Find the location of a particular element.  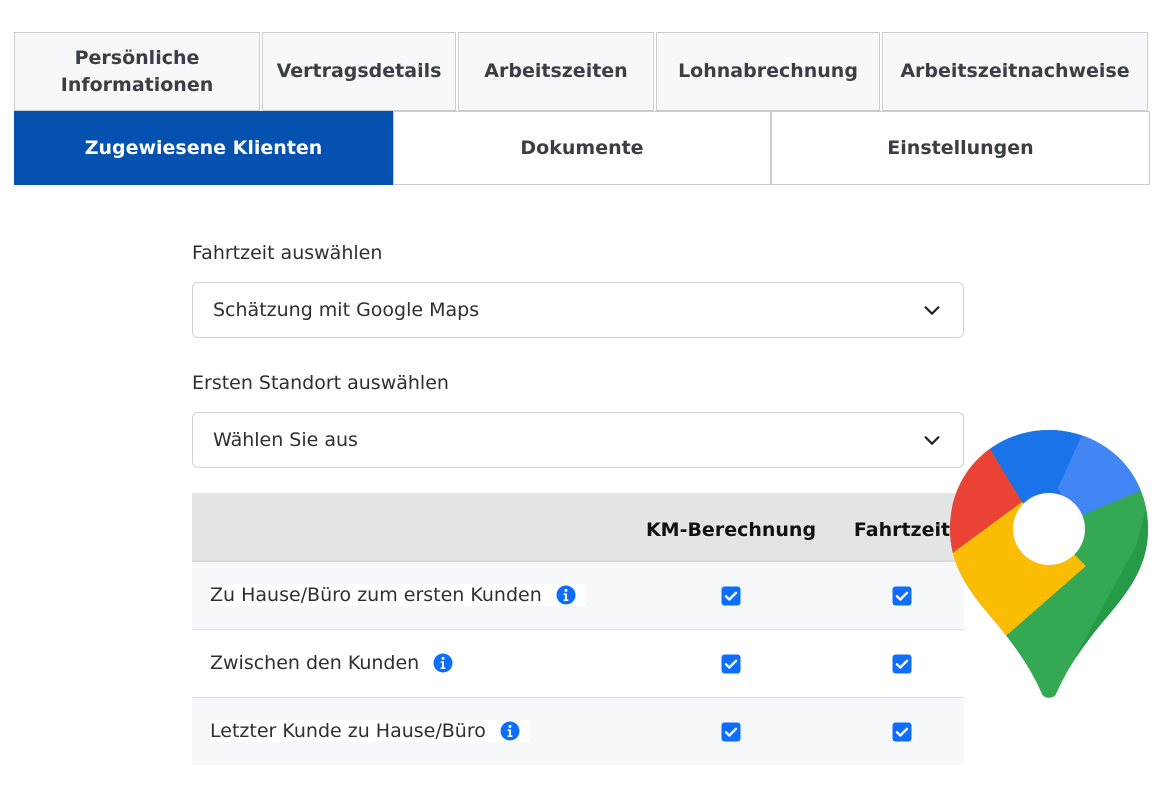

tab-working-hours: Arbeitszeiten is located at coordinates (556, 71).